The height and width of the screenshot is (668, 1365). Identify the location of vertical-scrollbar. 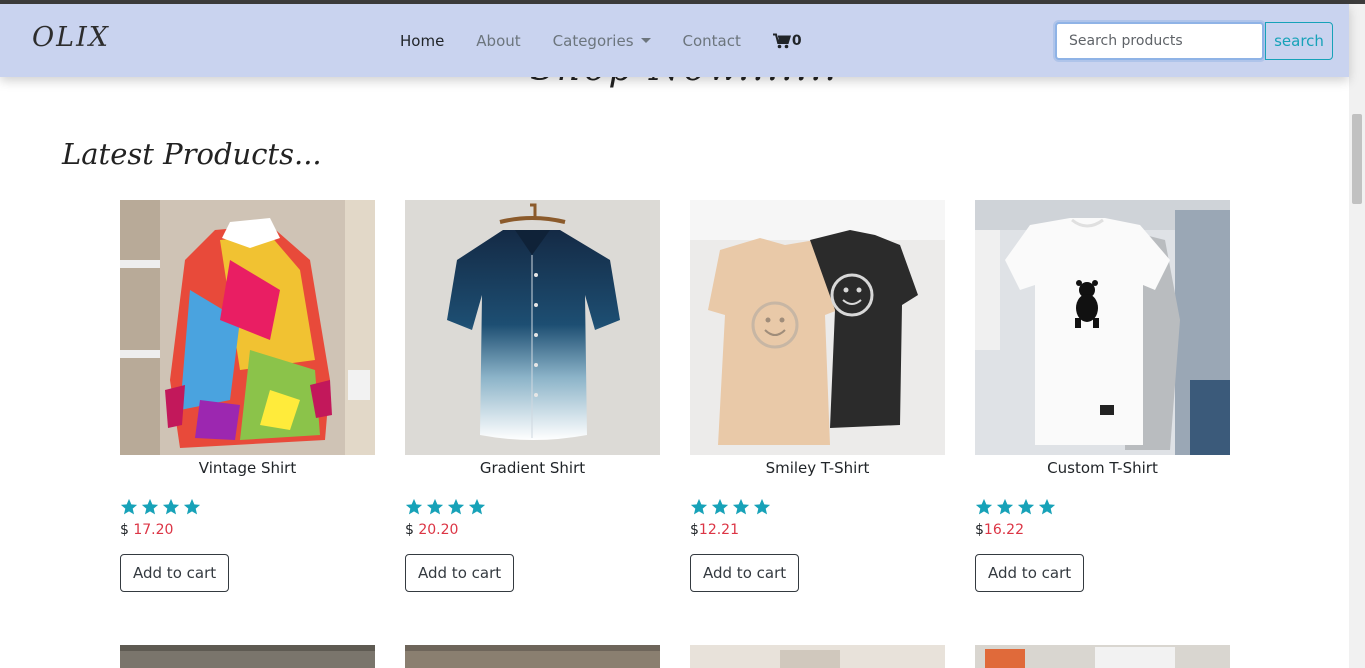
(1357, 336).